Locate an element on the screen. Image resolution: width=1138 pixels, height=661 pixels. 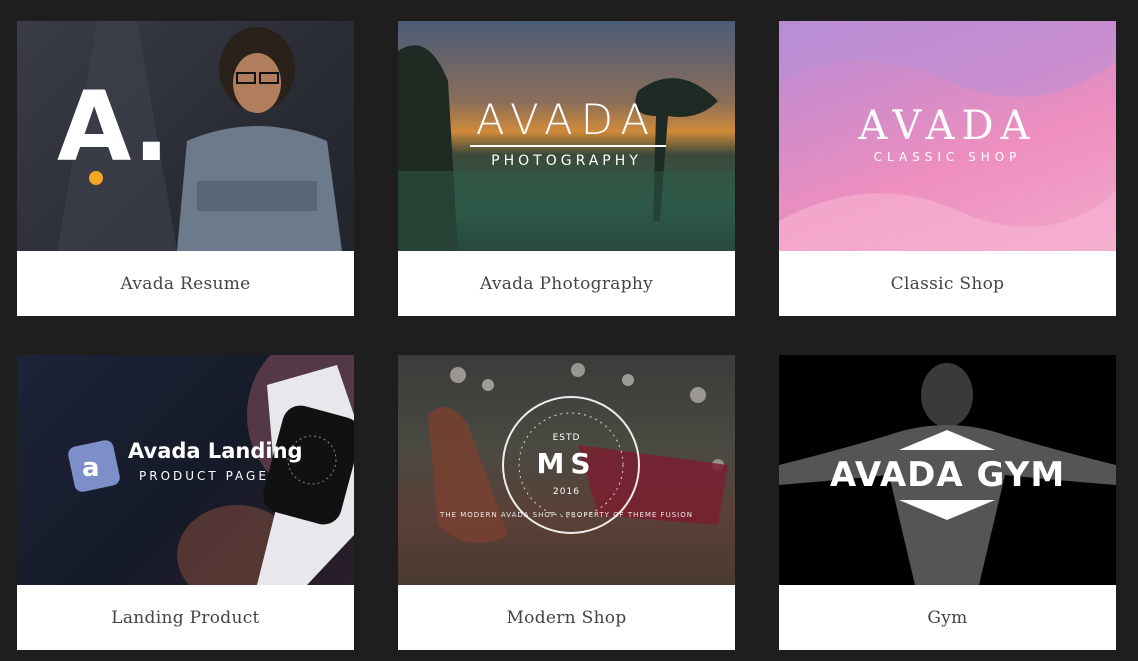
demo-card-gym: AVADA GYM Gym is located at coordinates (947, 502).